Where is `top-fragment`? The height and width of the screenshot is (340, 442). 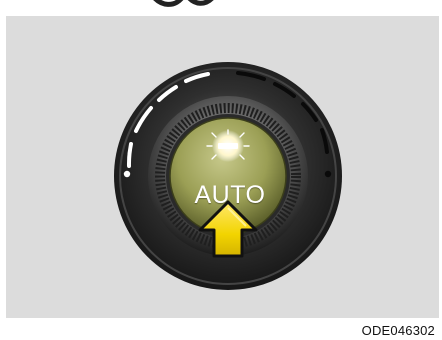
top-fragment is located at coordinates (183, 3).